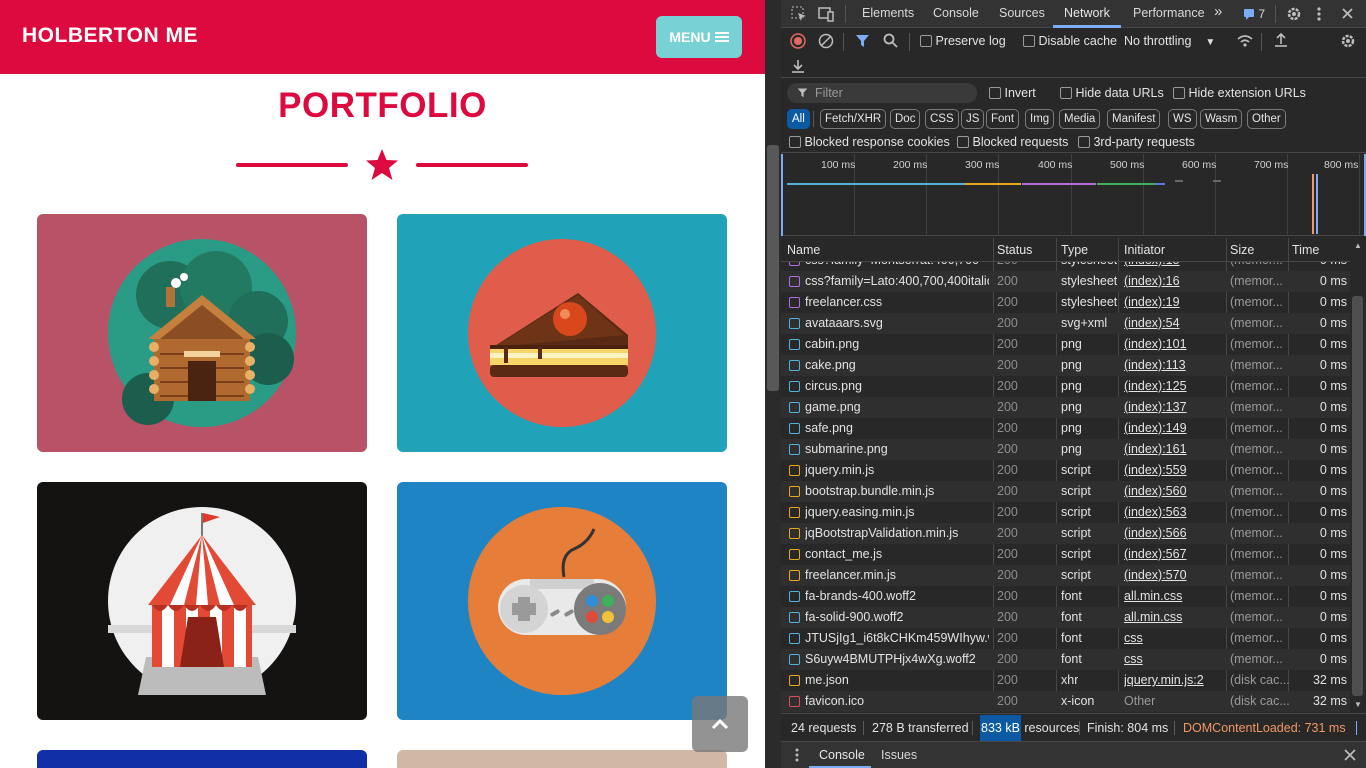 This screenshot has width=1366, height=768. I want to click on issues-counter: 7, so click(1254, 14).